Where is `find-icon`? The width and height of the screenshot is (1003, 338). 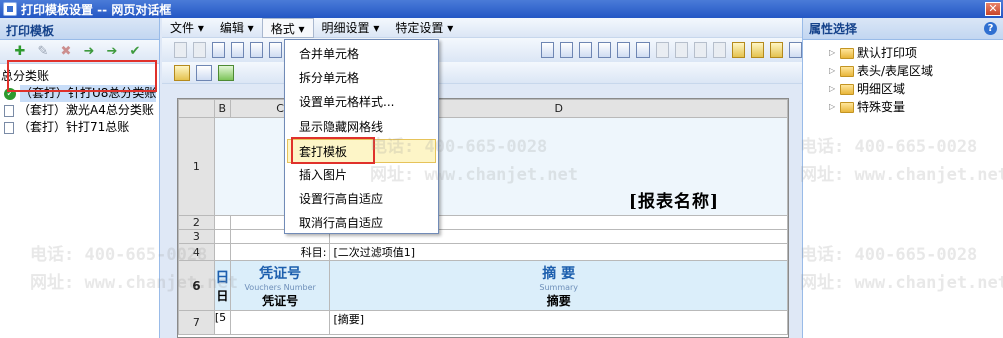 find-icon is located at coordinates (757, 50).